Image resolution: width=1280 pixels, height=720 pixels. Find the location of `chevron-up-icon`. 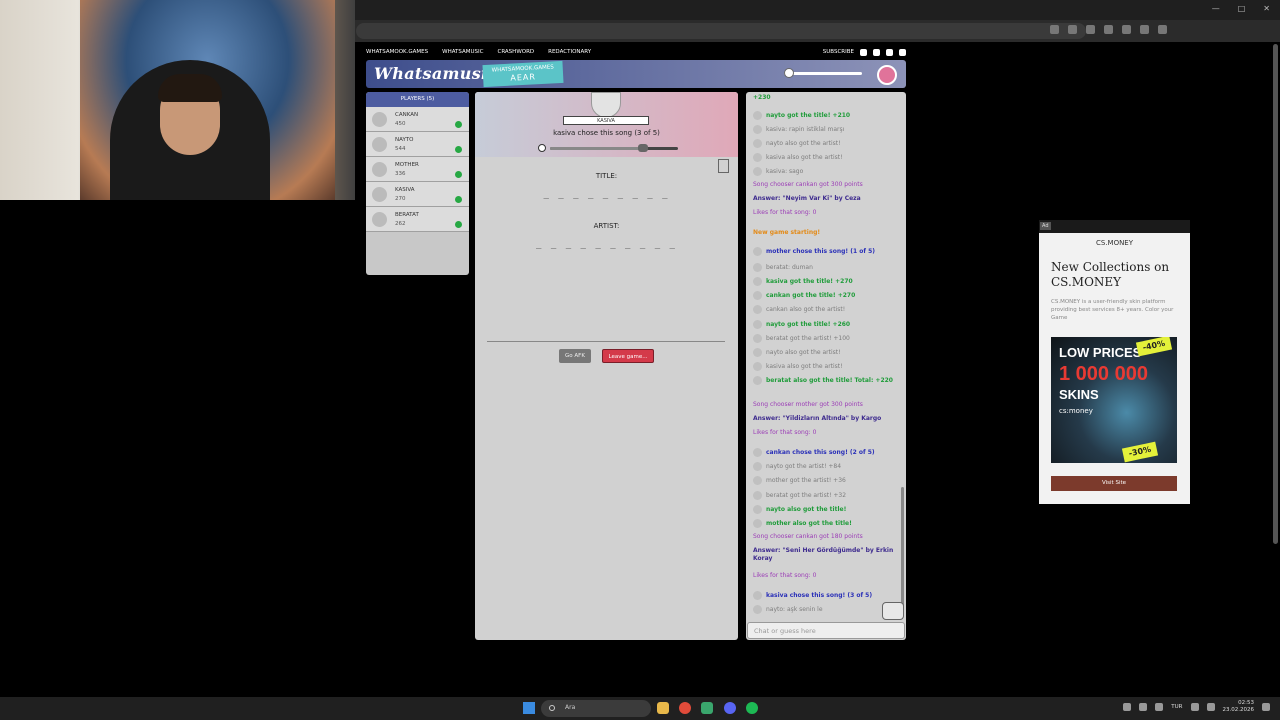

chevron-up-icon is located at coordinates (1127, 707).